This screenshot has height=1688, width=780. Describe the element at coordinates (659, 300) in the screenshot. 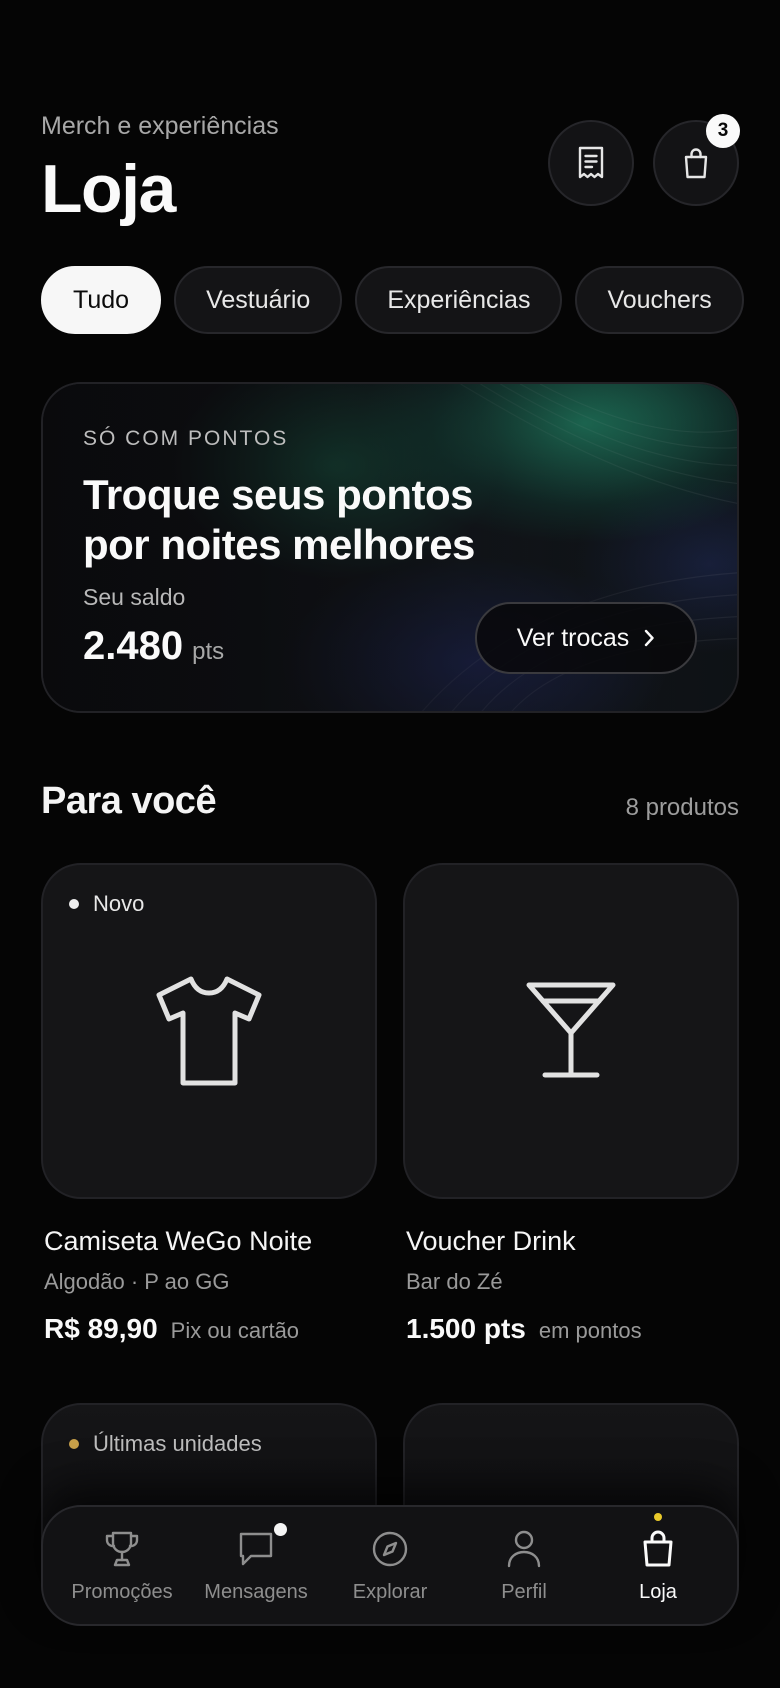

I see `tab-vouchers: Vouchers` at that location.